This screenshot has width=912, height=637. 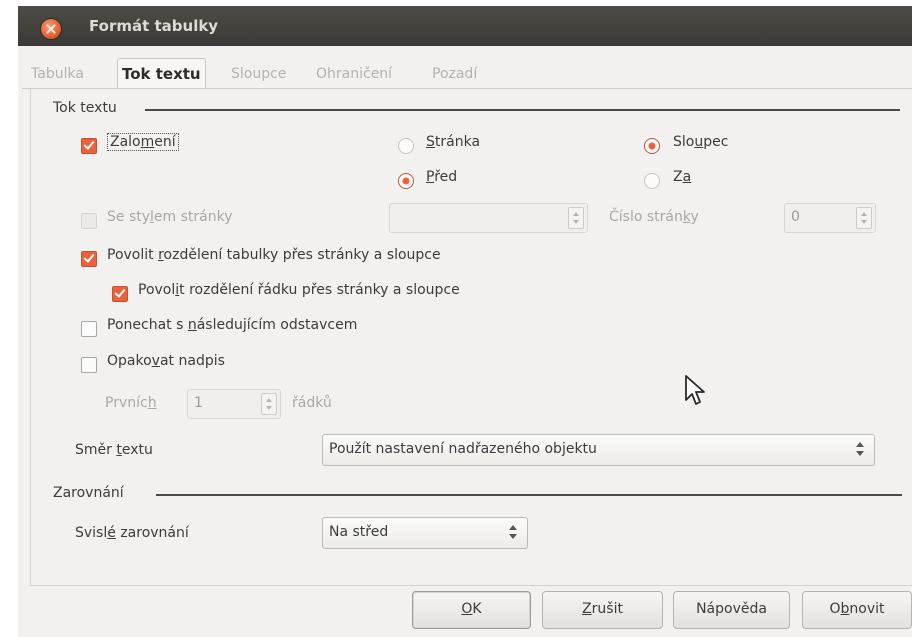 What do you see at coordinates (114, 450) in the screenshot?
I see `text-direction-label: Směr textu` at bounding box center [114, 450].